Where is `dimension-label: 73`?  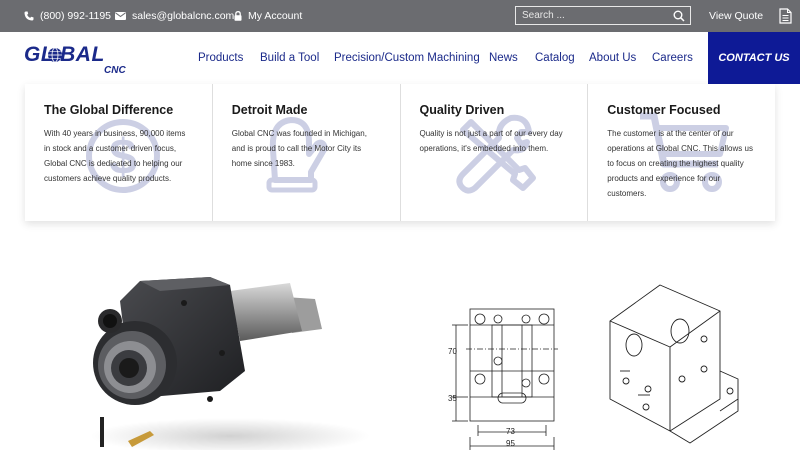
dimension-label: 73 is located at coordinates (510, 431).